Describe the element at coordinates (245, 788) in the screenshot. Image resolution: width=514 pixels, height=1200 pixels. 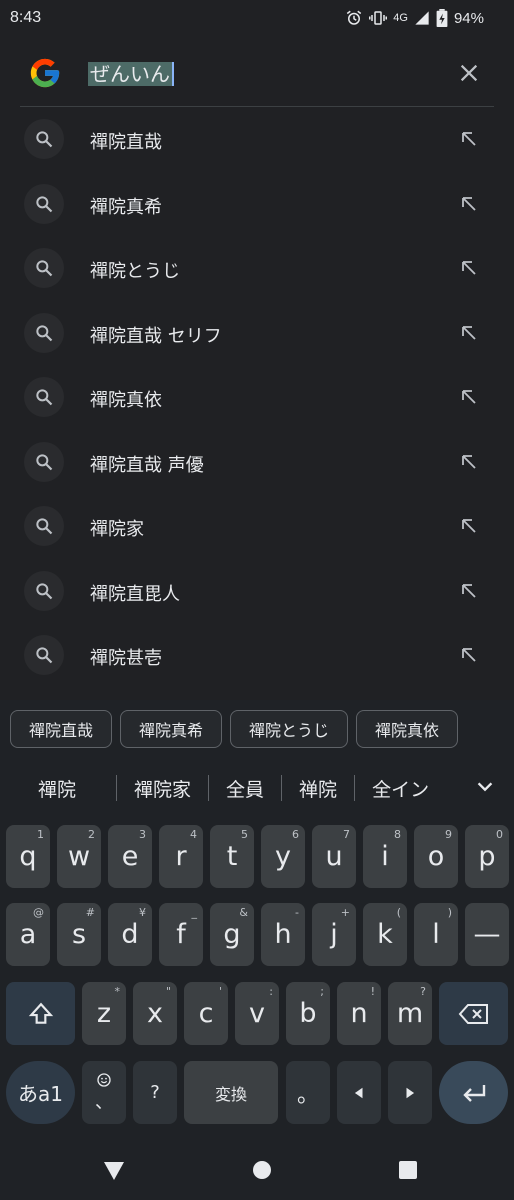
I see `candidate: 全員` at that location.